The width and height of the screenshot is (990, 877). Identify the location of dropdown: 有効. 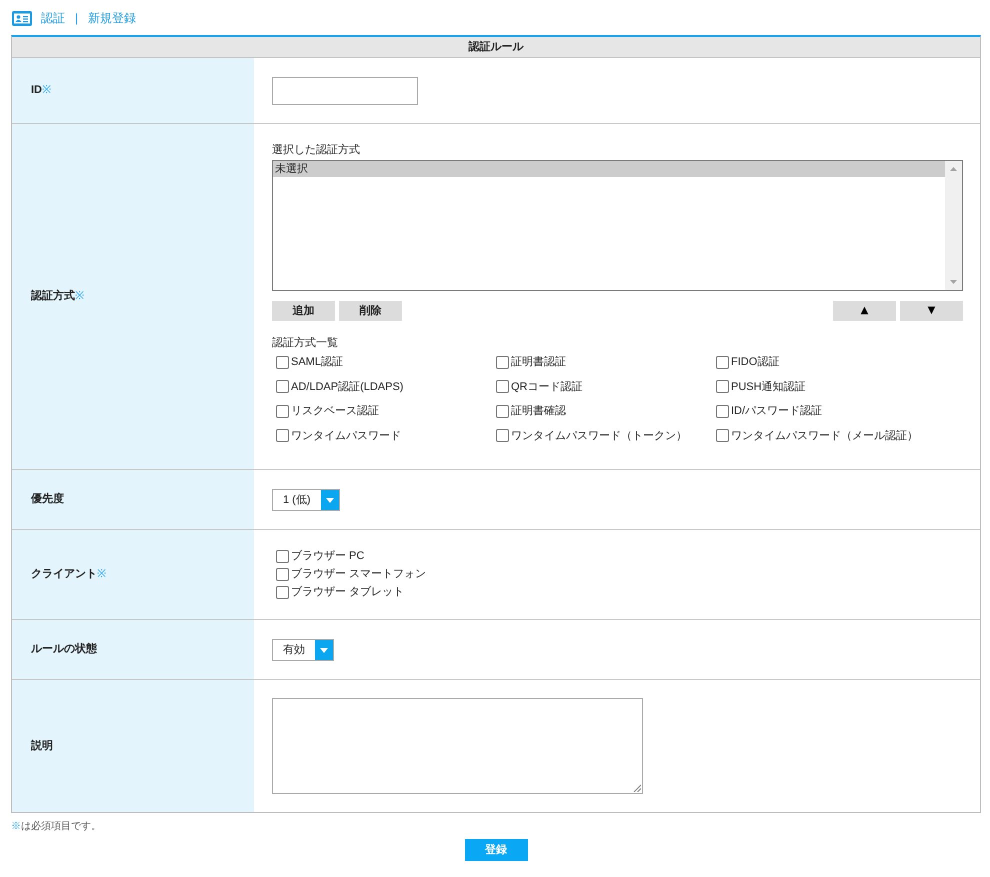
(303, 649).